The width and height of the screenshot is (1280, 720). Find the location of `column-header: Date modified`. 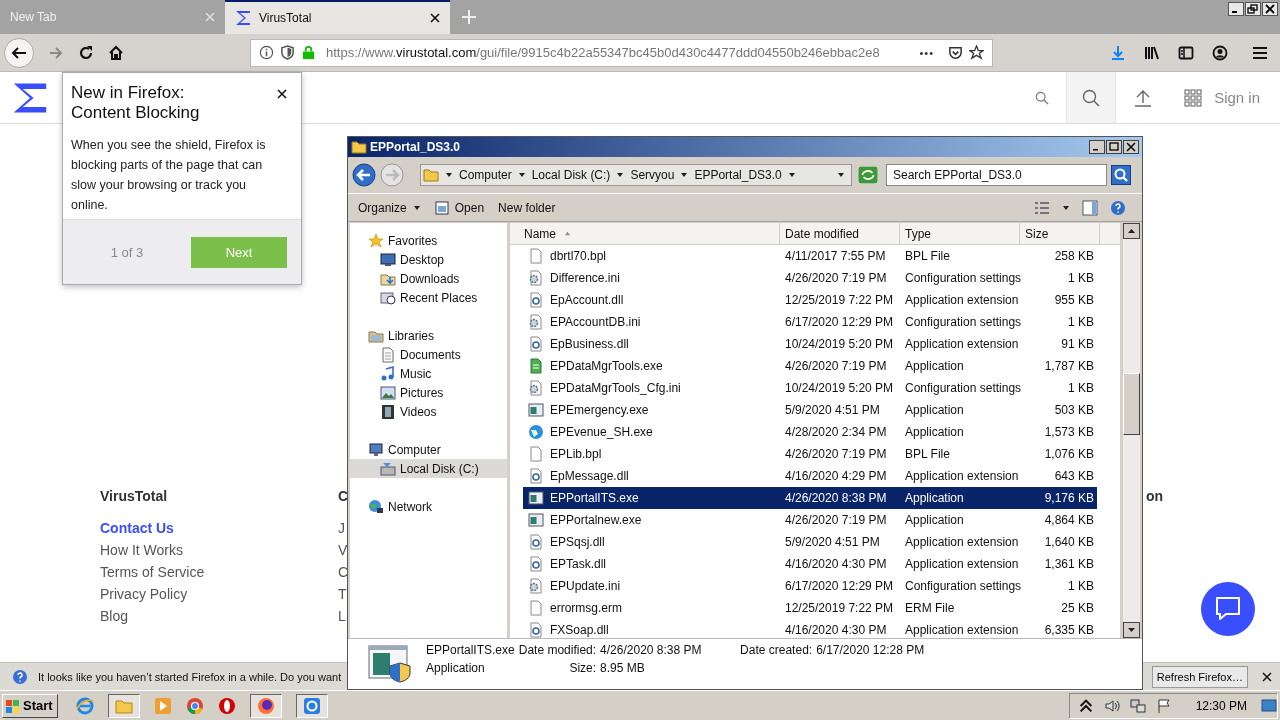

column-header: Date modified is located at coordinates (840, 234).